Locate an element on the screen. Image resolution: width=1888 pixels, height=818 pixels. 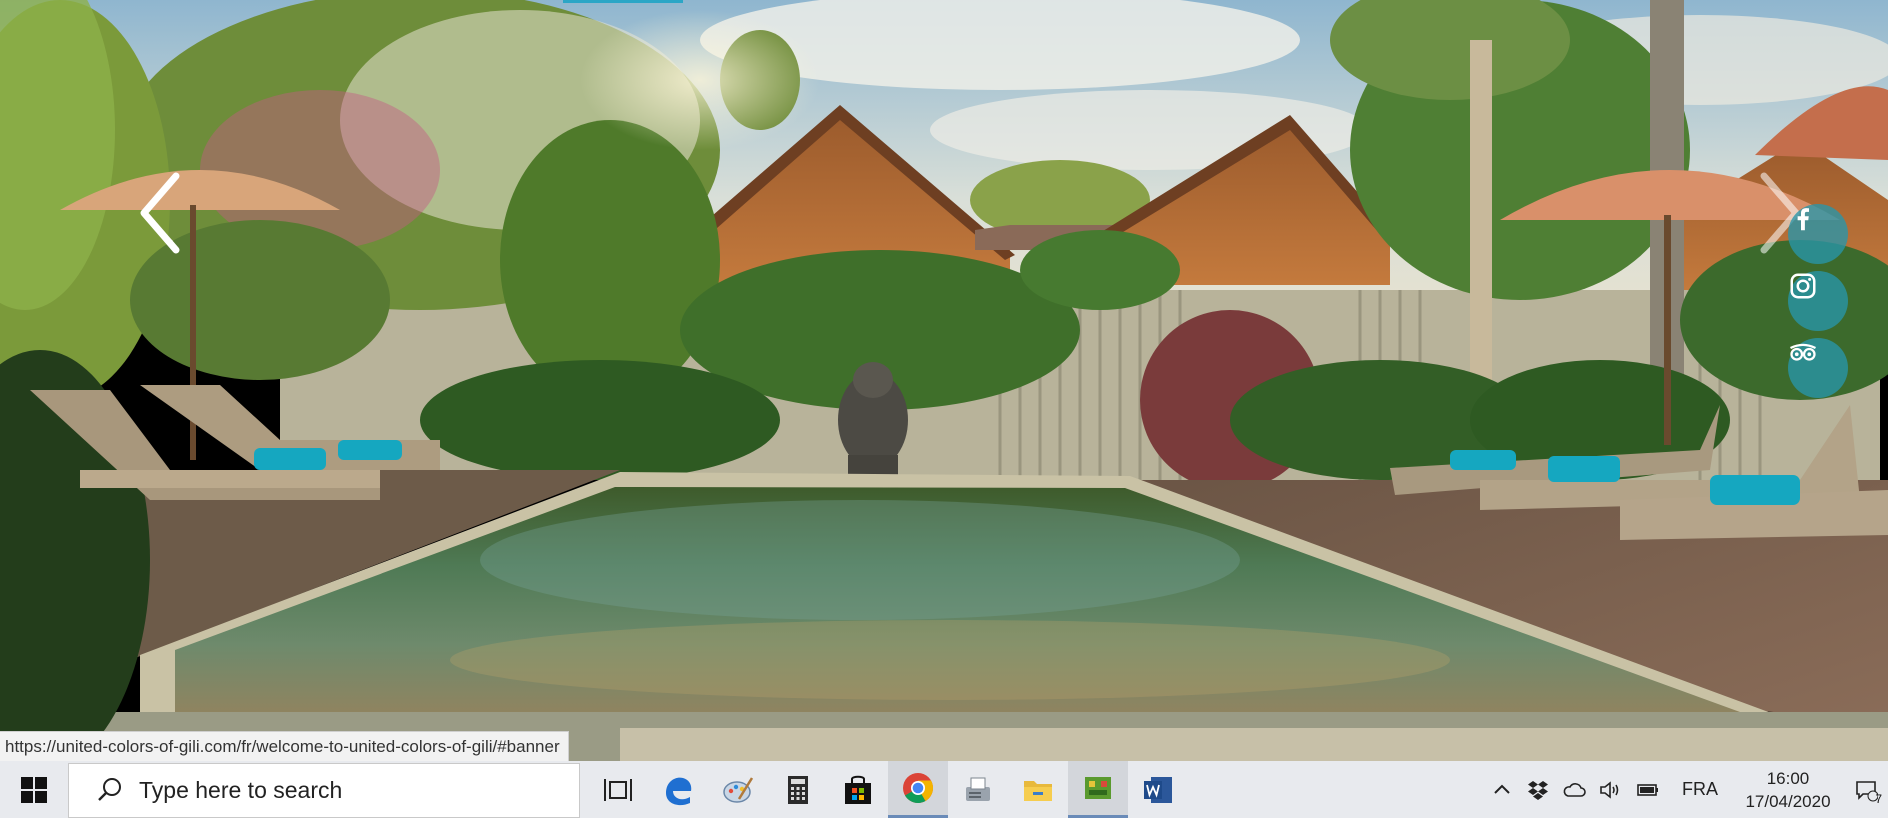
battery-icon is located at coordinates (1647, 789).